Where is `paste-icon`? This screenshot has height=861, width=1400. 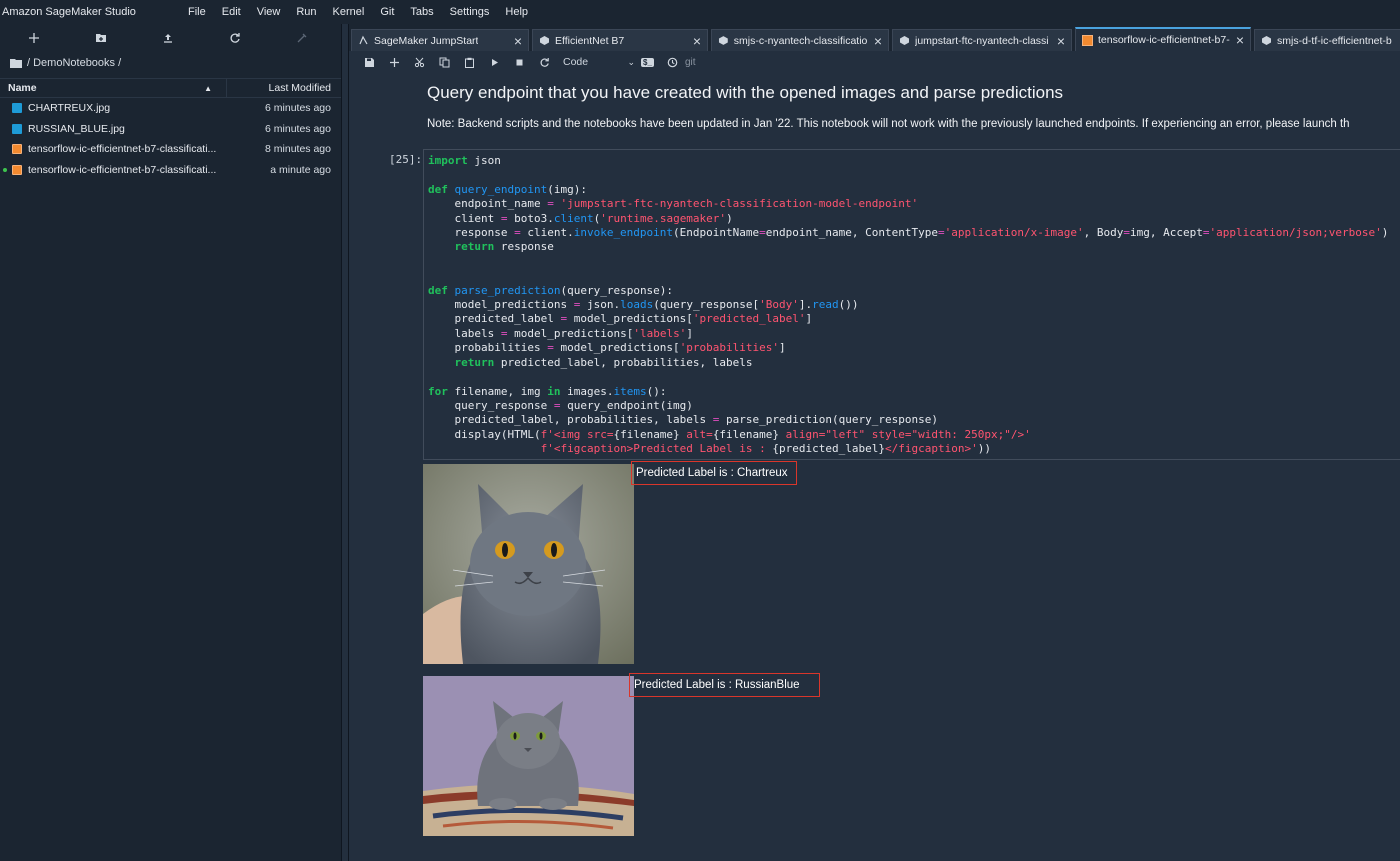
paste-icon is located at coordinates (469, 62).